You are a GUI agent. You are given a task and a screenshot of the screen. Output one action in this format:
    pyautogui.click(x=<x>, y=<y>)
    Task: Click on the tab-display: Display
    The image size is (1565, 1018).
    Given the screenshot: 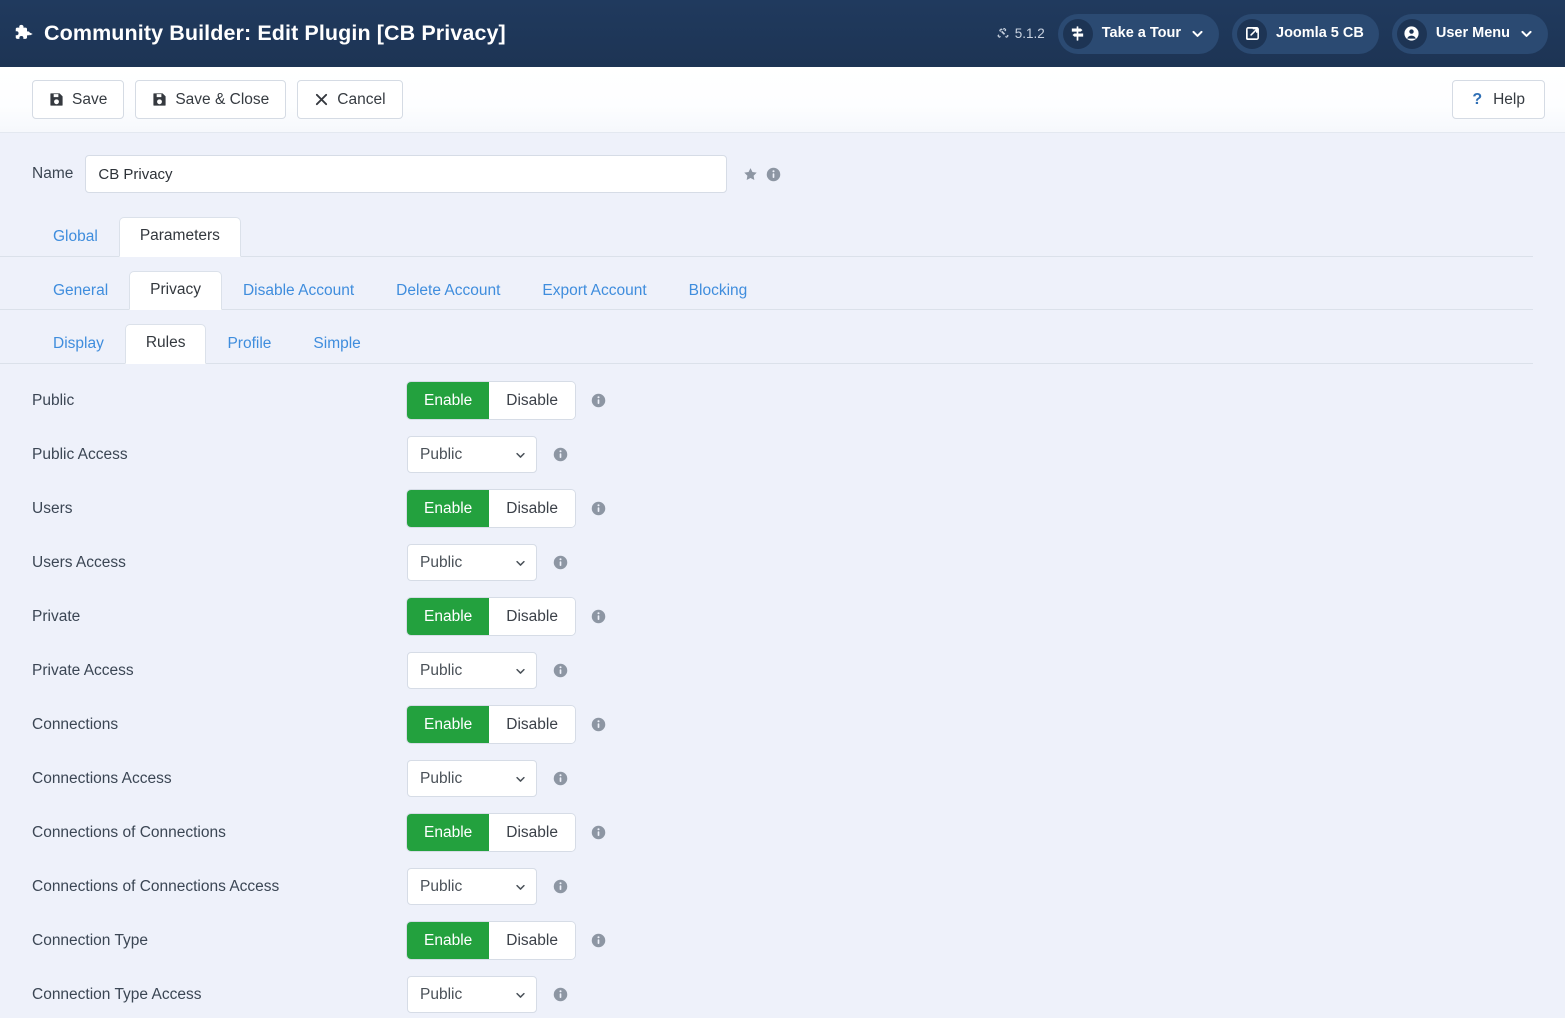 What is the action you would take?
    pyautogui.click(x=78, y=344)
    